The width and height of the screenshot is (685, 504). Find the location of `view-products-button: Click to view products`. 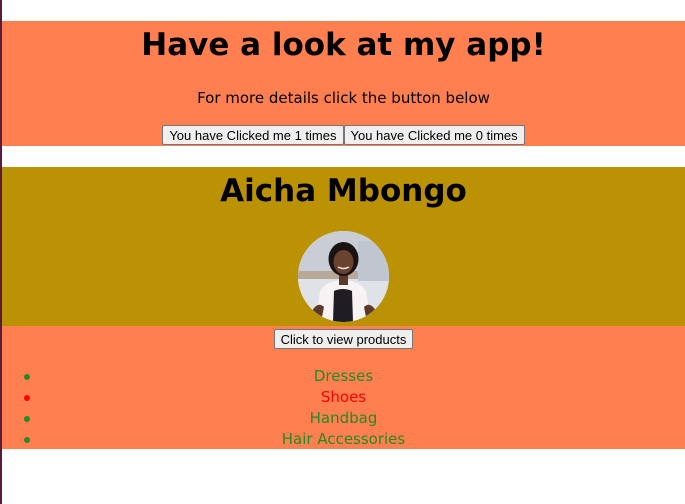

view-products-button: Click to view products is located at coordinates (343, 339).